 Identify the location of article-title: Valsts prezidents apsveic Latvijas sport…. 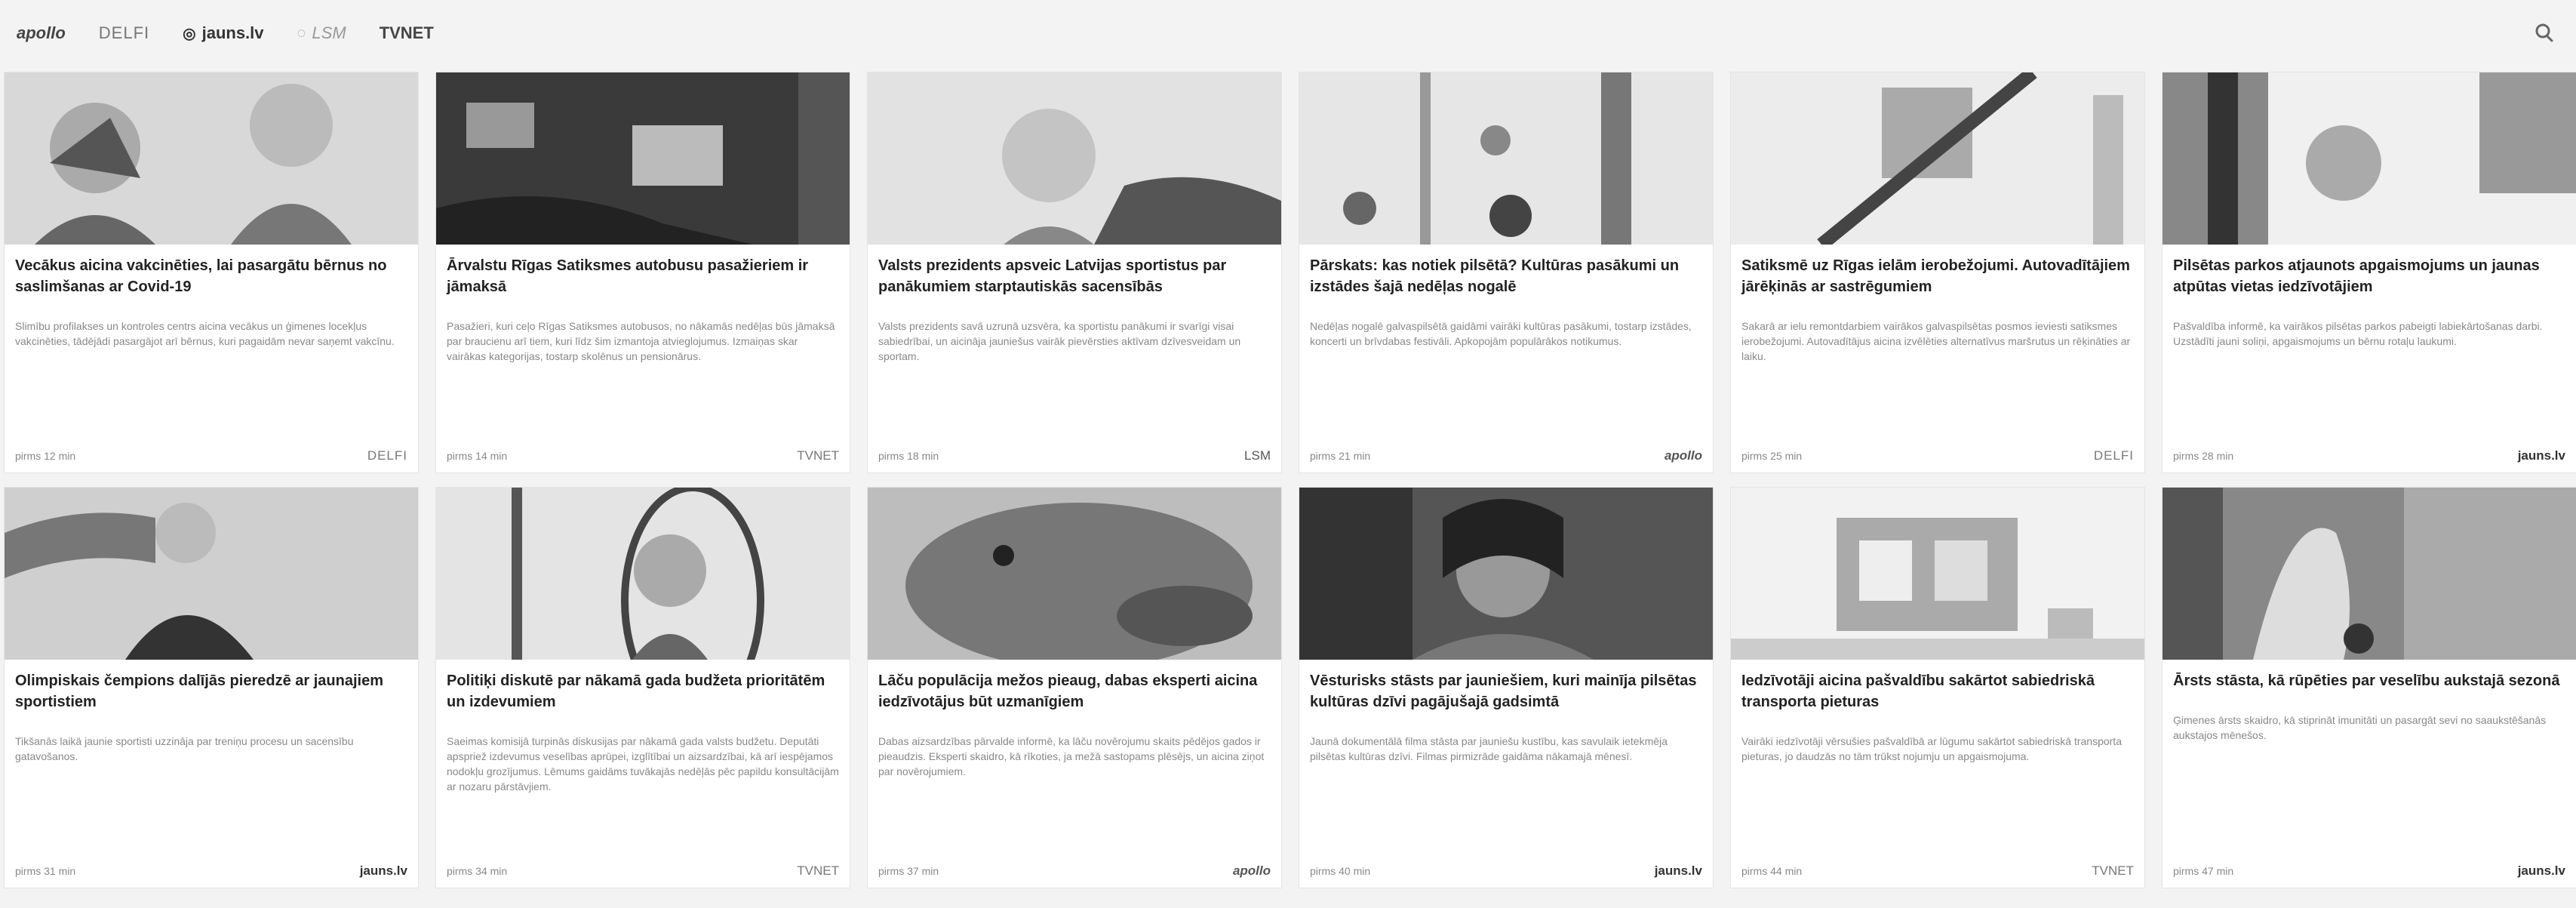
(1074, 276).